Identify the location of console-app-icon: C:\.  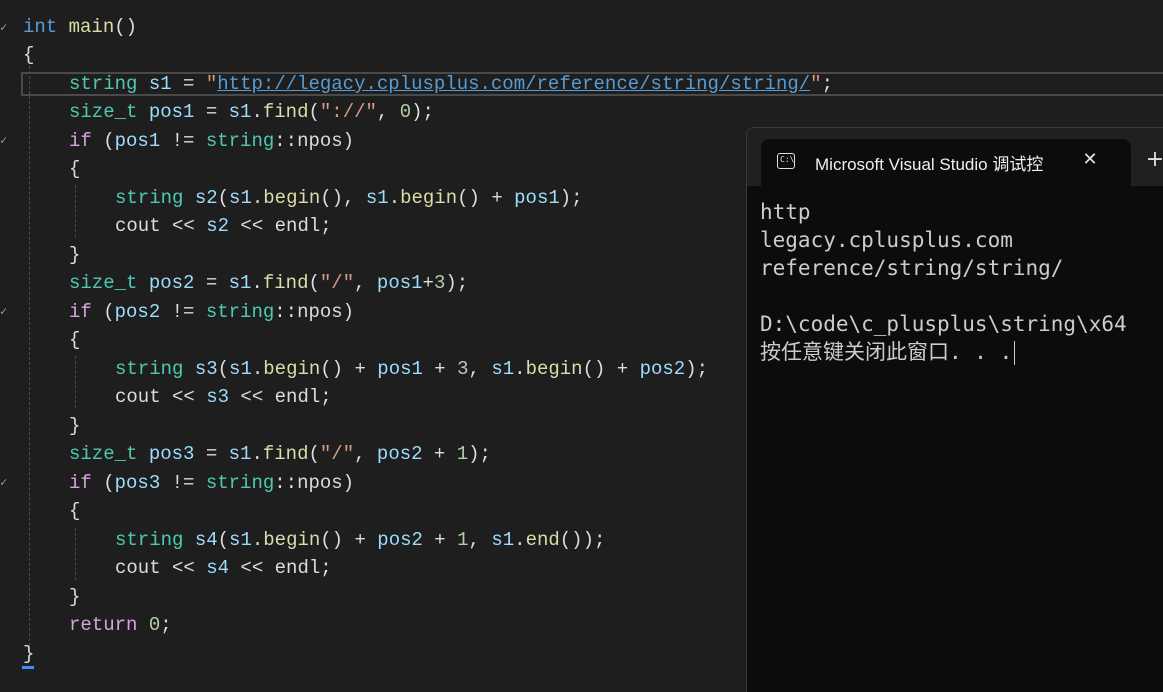
(786, 161).